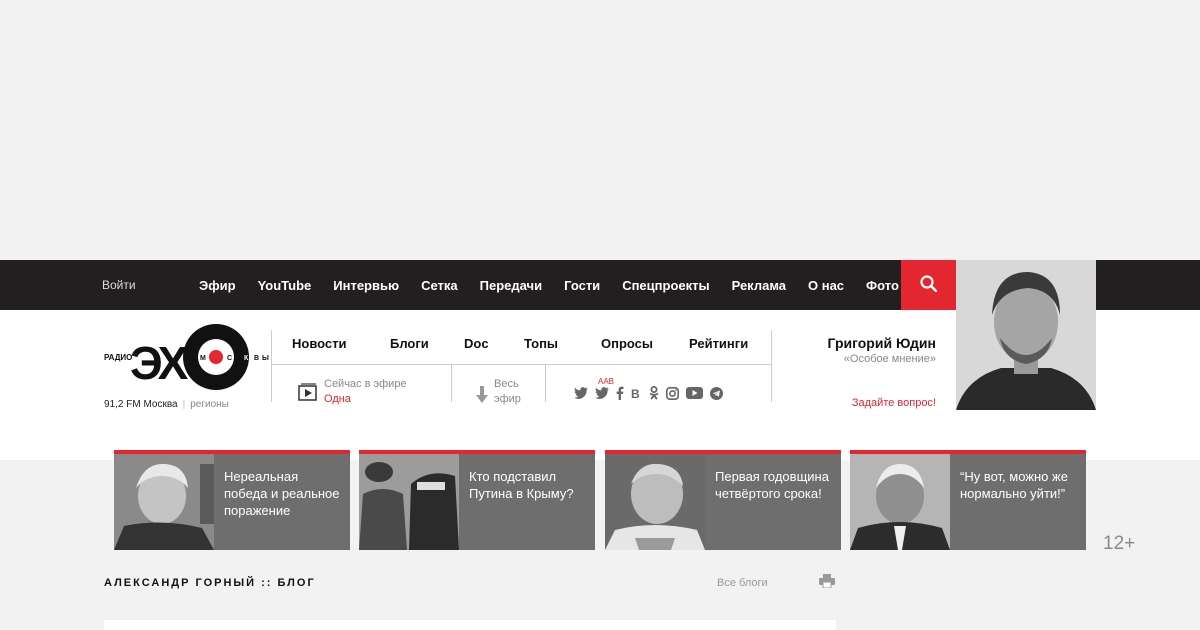  Describe the element at coordinates (521, 485) in the screenshot. I see `news-card-title: Кто подставил Путина в Крыму?` at that location.